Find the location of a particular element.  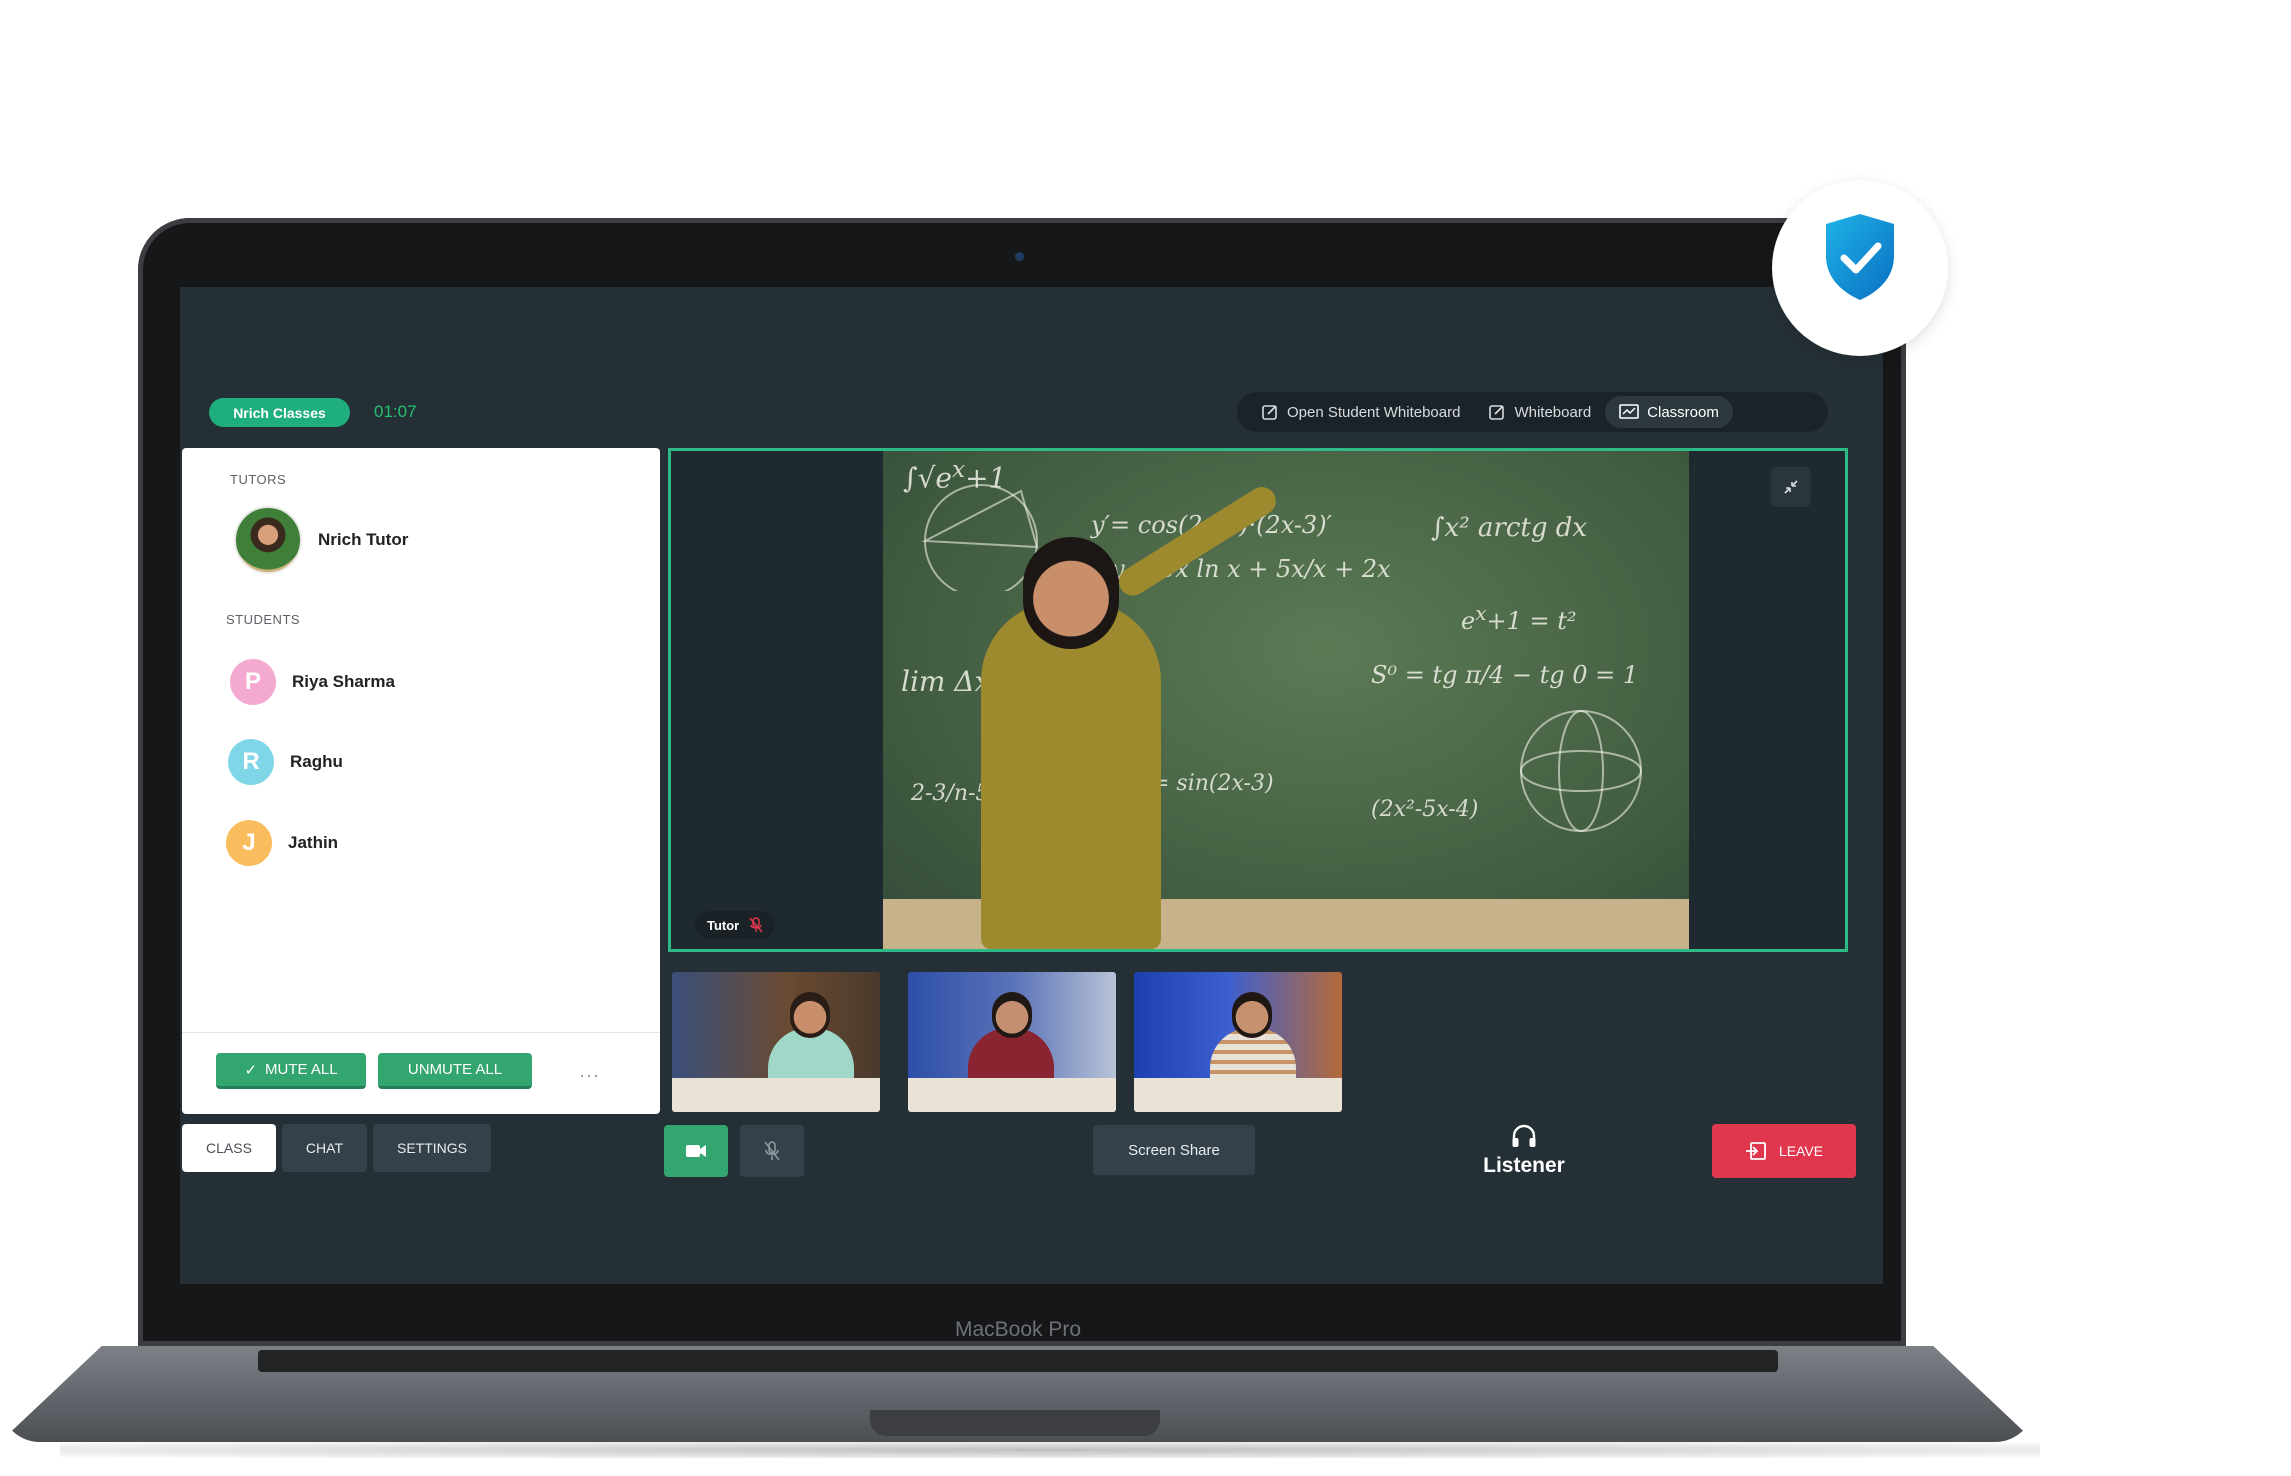

students-heading: STUDENTS is located at coordinates (263, 619).